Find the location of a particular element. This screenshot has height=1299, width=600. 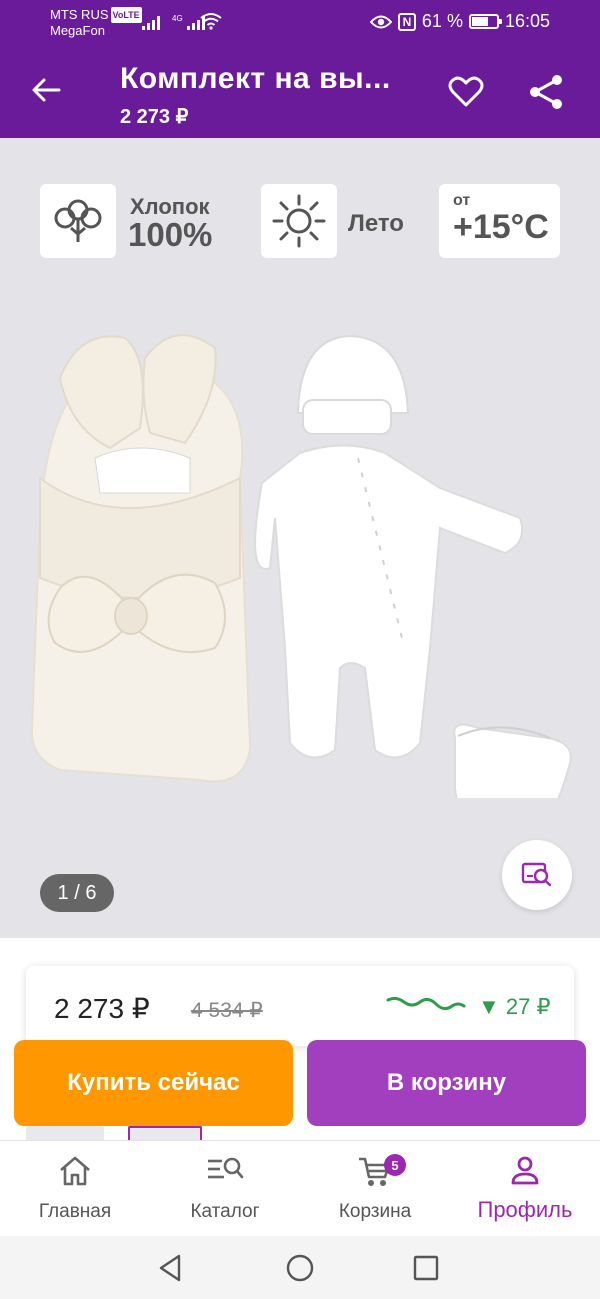

bib-illustration is located at coordinates (512, 760).